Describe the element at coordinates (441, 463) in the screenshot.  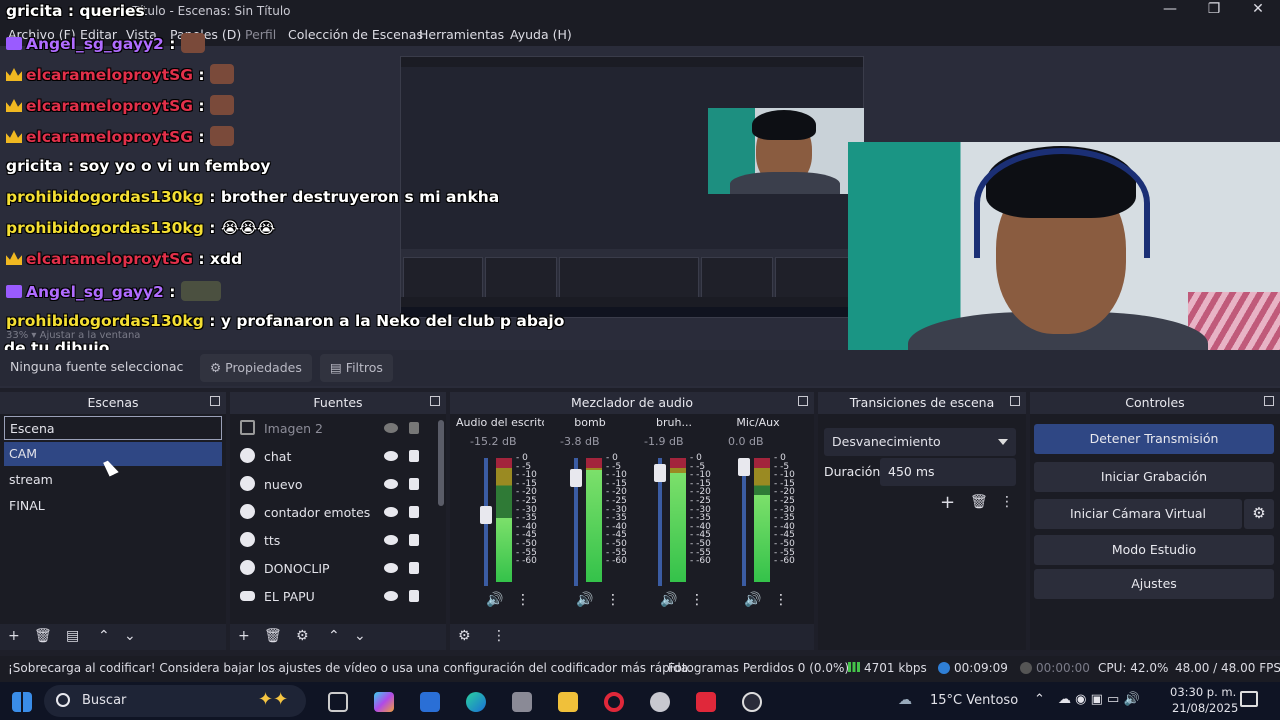
I see `sources-scrollbar` at that location.